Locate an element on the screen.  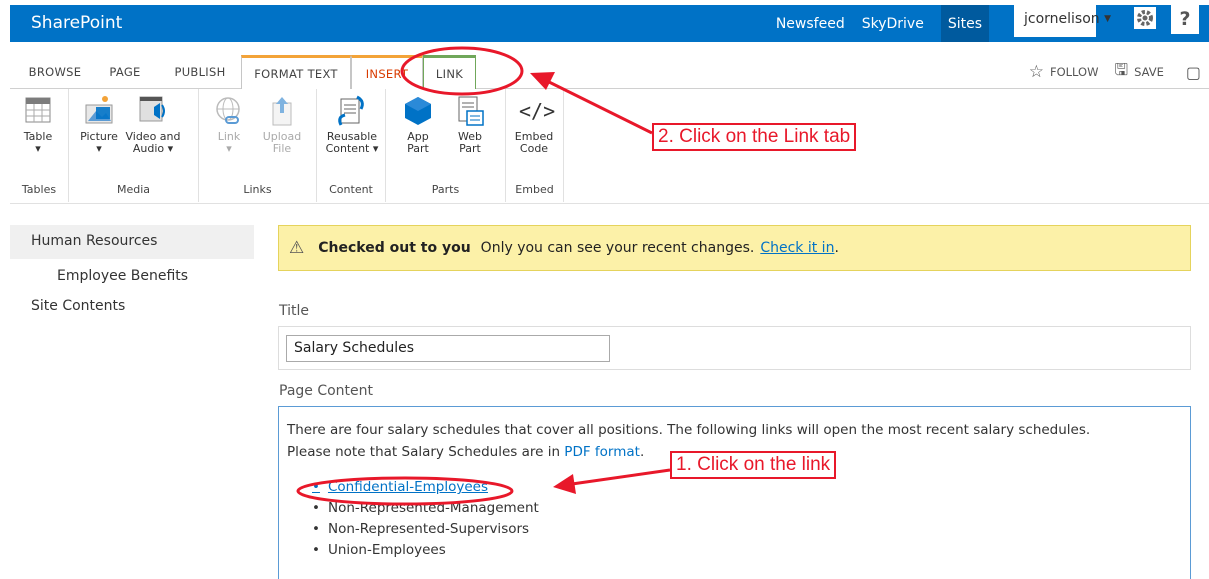
status-message: Only you can see your recent changes. is located at coordinates (617, 248).